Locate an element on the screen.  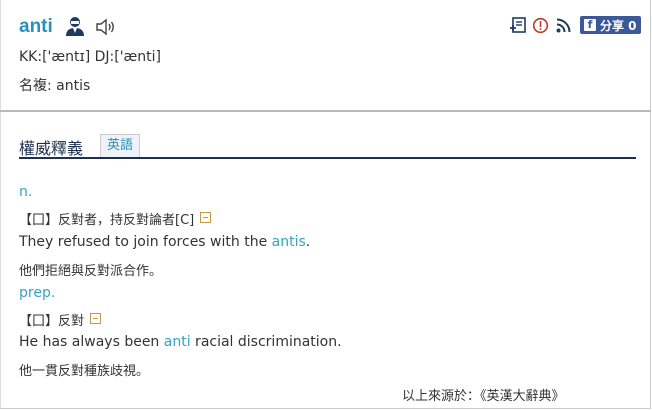
plural-form: 名複: antis is located at coordinates (55, 86).